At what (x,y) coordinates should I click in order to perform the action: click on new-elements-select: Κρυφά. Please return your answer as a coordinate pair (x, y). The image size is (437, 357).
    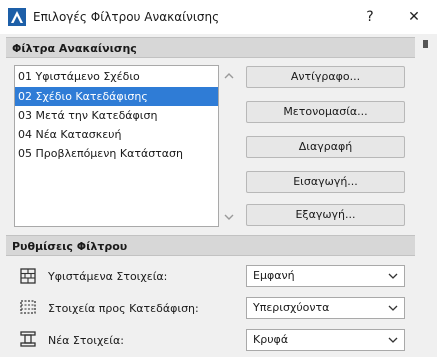
    Looking at the image, I should click on (325, 340).